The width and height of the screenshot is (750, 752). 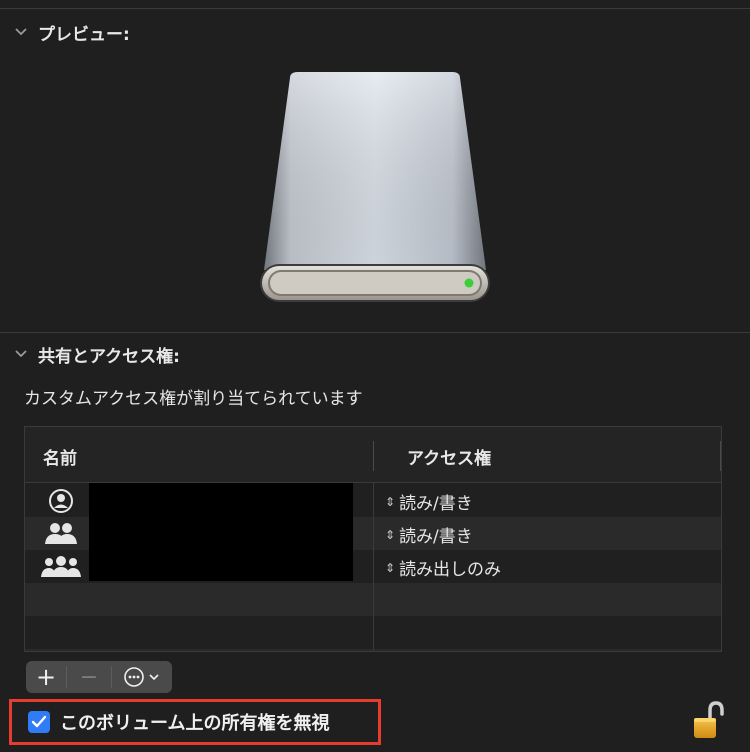 I want to click on table-action-bar: + −, so click(x=99, y=677).